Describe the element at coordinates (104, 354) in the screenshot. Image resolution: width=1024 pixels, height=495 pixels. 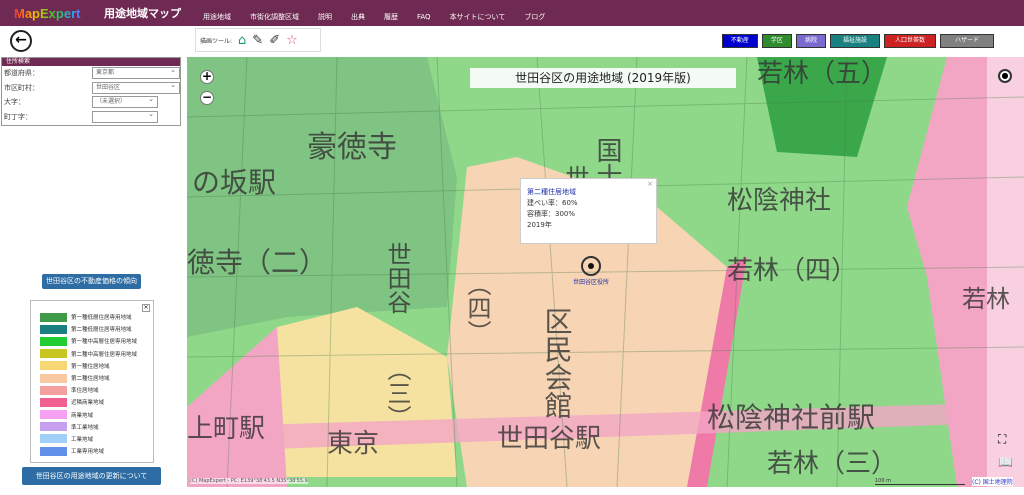
I see `legend-label: 第二種中高層住居専用地域` at that location.